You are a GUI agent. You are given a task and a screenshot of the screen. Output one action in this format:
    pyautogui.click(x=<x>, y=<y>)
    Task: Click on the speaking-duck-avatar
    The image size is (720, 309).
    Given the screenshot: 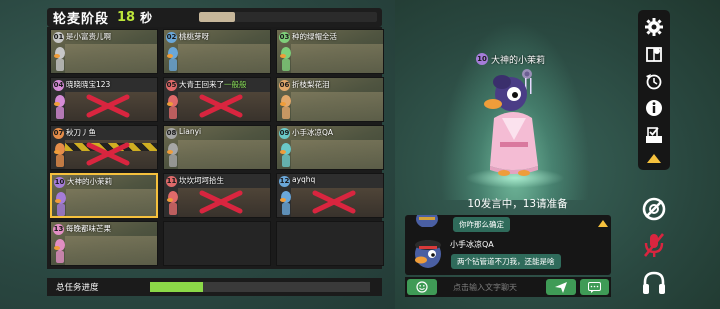 What is the action you would take?
    pyautogui.click(x=511, y=122)
    